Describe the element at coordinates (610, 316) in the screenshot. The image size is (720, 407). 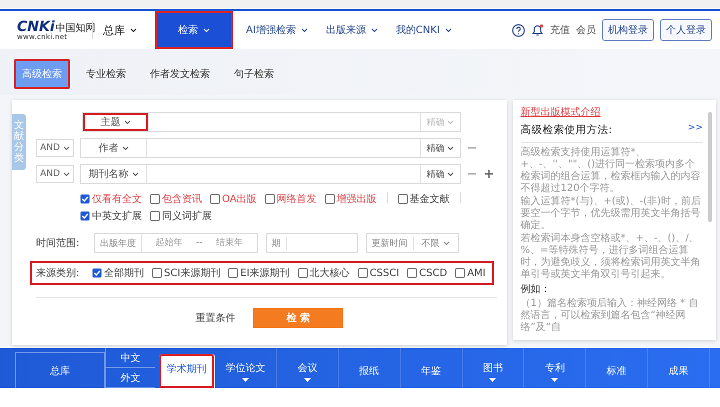
I see `help-text: （1）篇名检索项后输入：神经网络 * 自然语言，可以检索到篇名包含“神经网络”及“自` at that location.